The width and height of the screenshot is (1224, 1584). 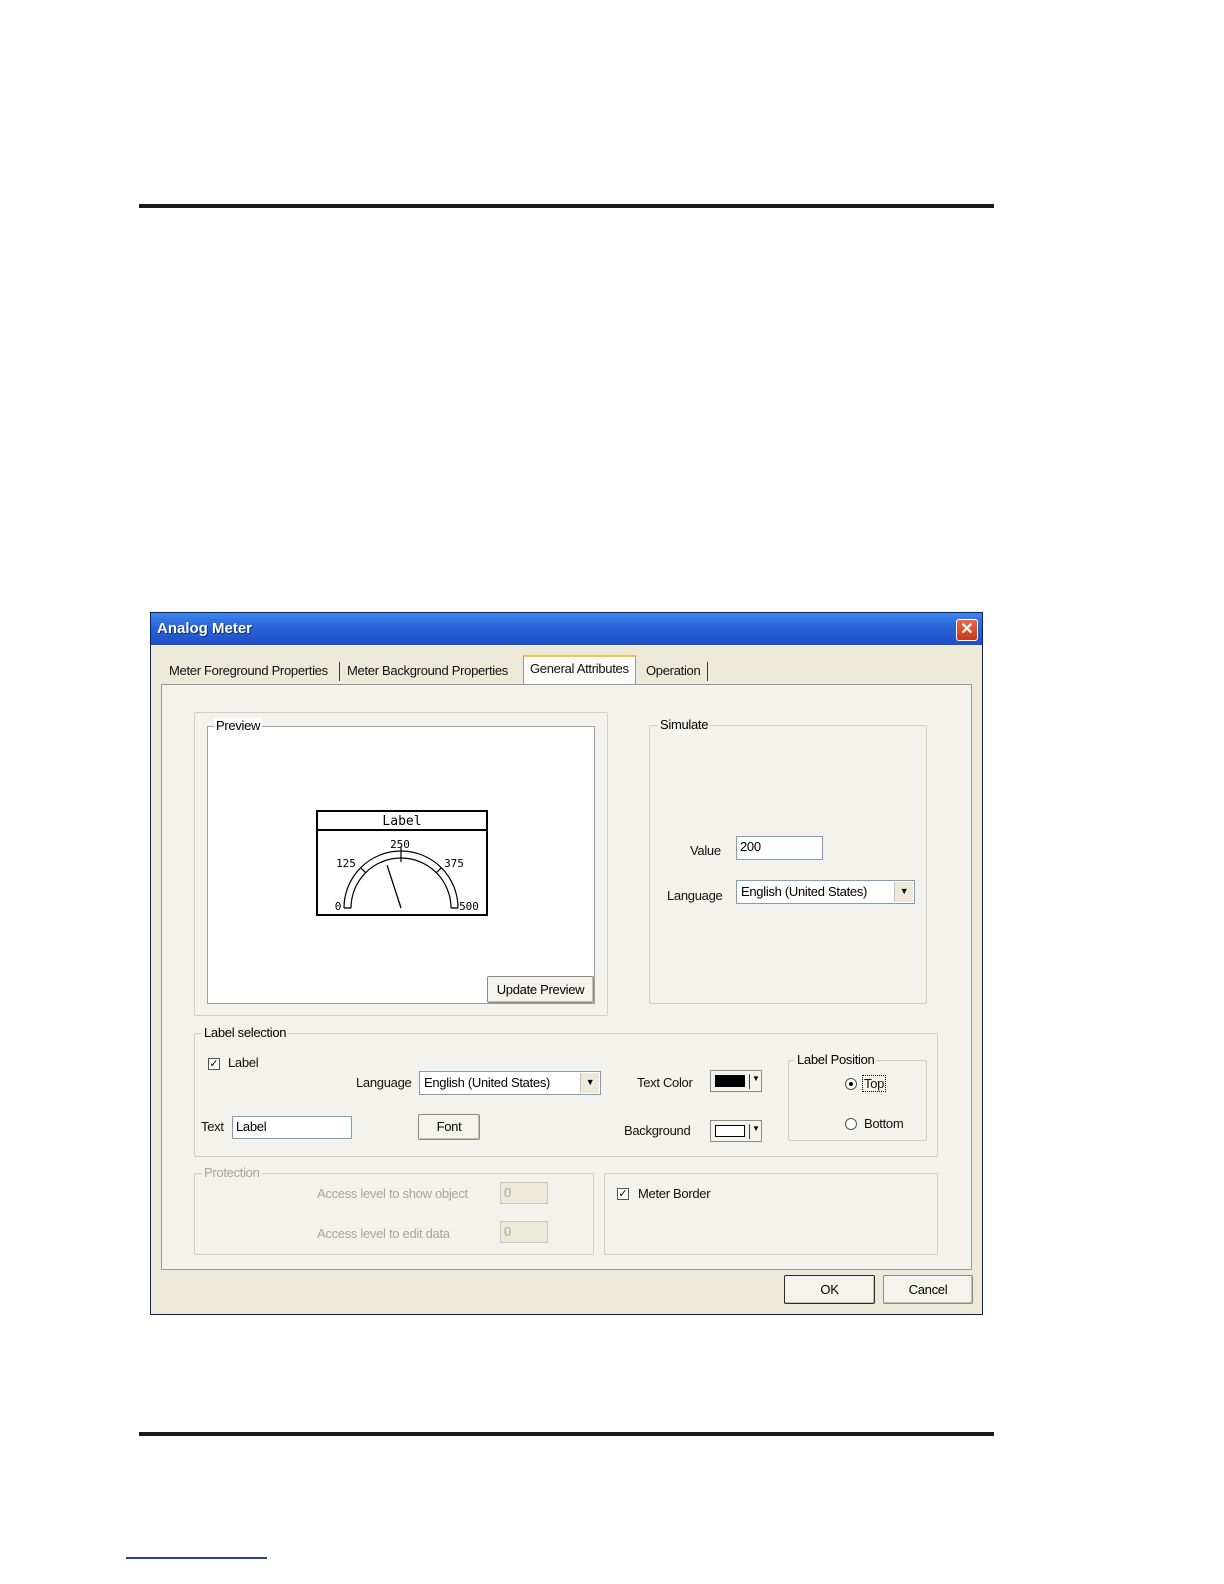 What do you see at coordinates (338, 906) in the screenshot?
I see `meter-tick-label: 0` at bounding box center [338, 906].